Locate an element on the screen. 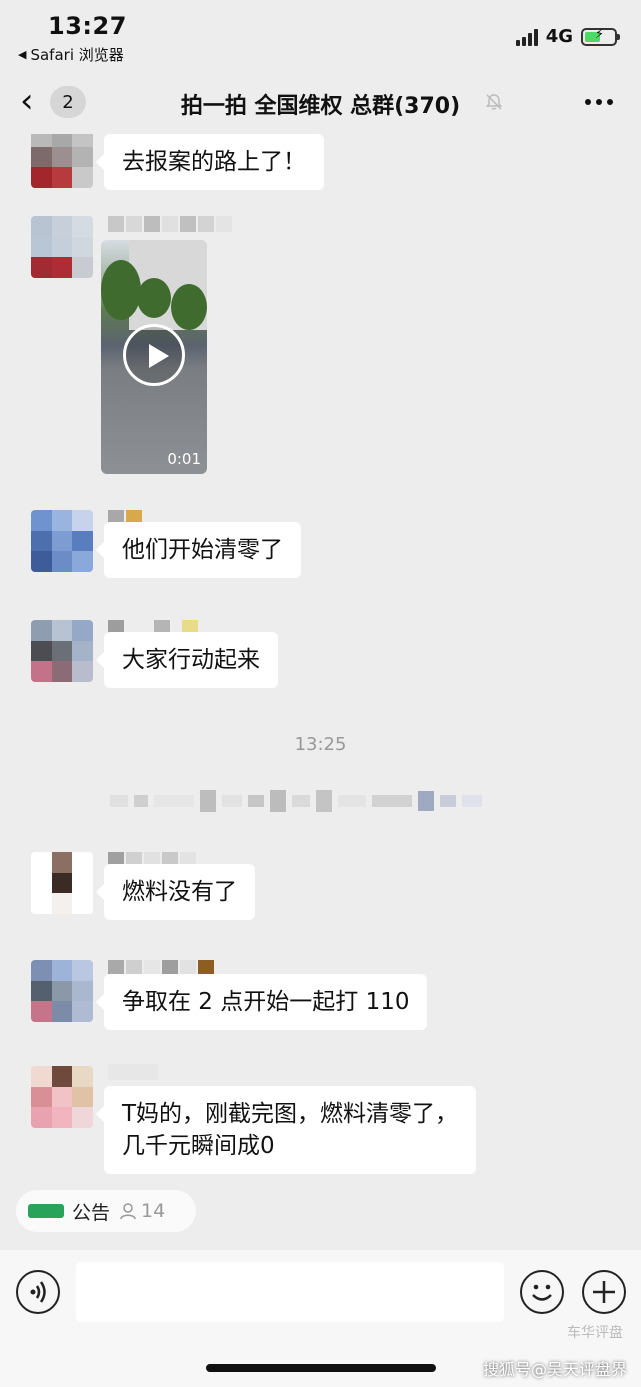 This screenshot has height=1387, width=641. system-notice is located at coordinates (296, 801).